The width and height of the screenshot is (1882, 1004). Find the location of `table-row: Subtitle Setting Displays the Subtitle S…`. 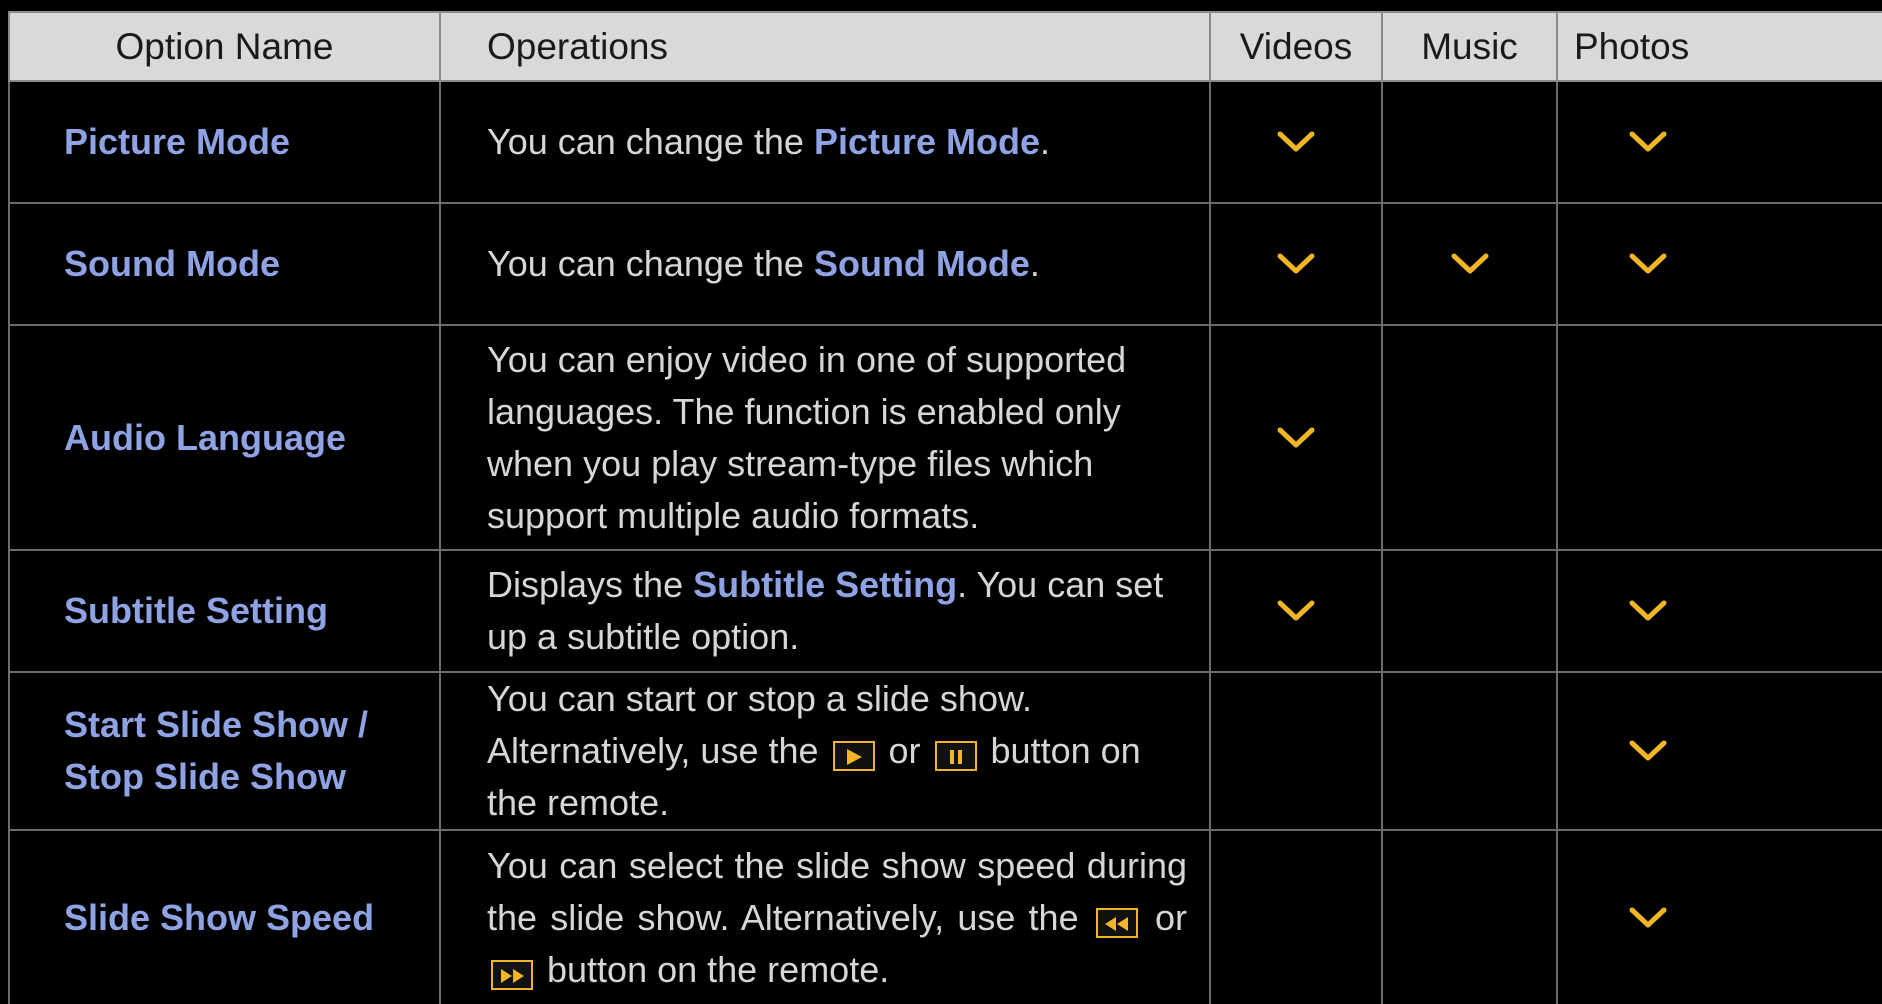

table-row: Subtitle Setting Displays the Subtitle S… is located at coordinates (945, 611).